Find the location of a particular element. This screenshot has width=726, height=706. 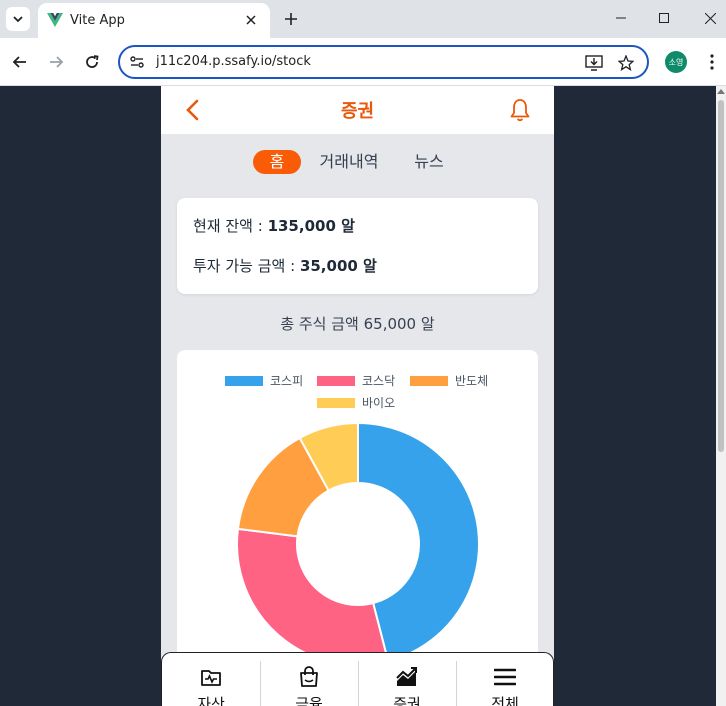

hamburger-menu-icon is located at coordinates (505, 677).